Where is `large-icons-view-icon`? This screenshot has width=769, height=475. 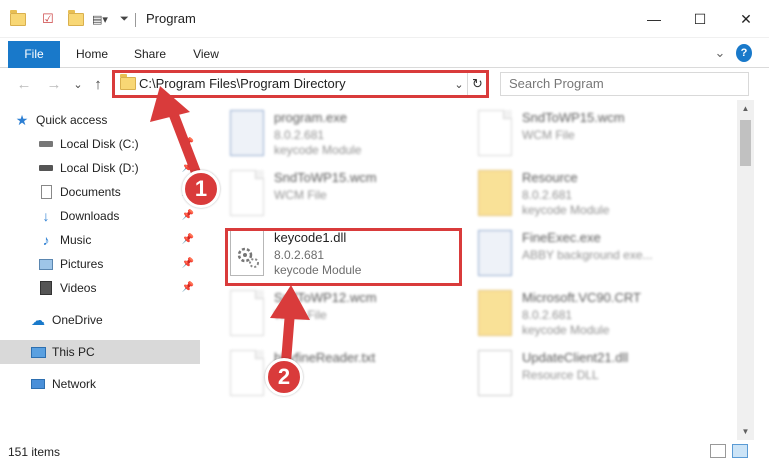
large-icons-view-icon is located at coordinates (740, 451).